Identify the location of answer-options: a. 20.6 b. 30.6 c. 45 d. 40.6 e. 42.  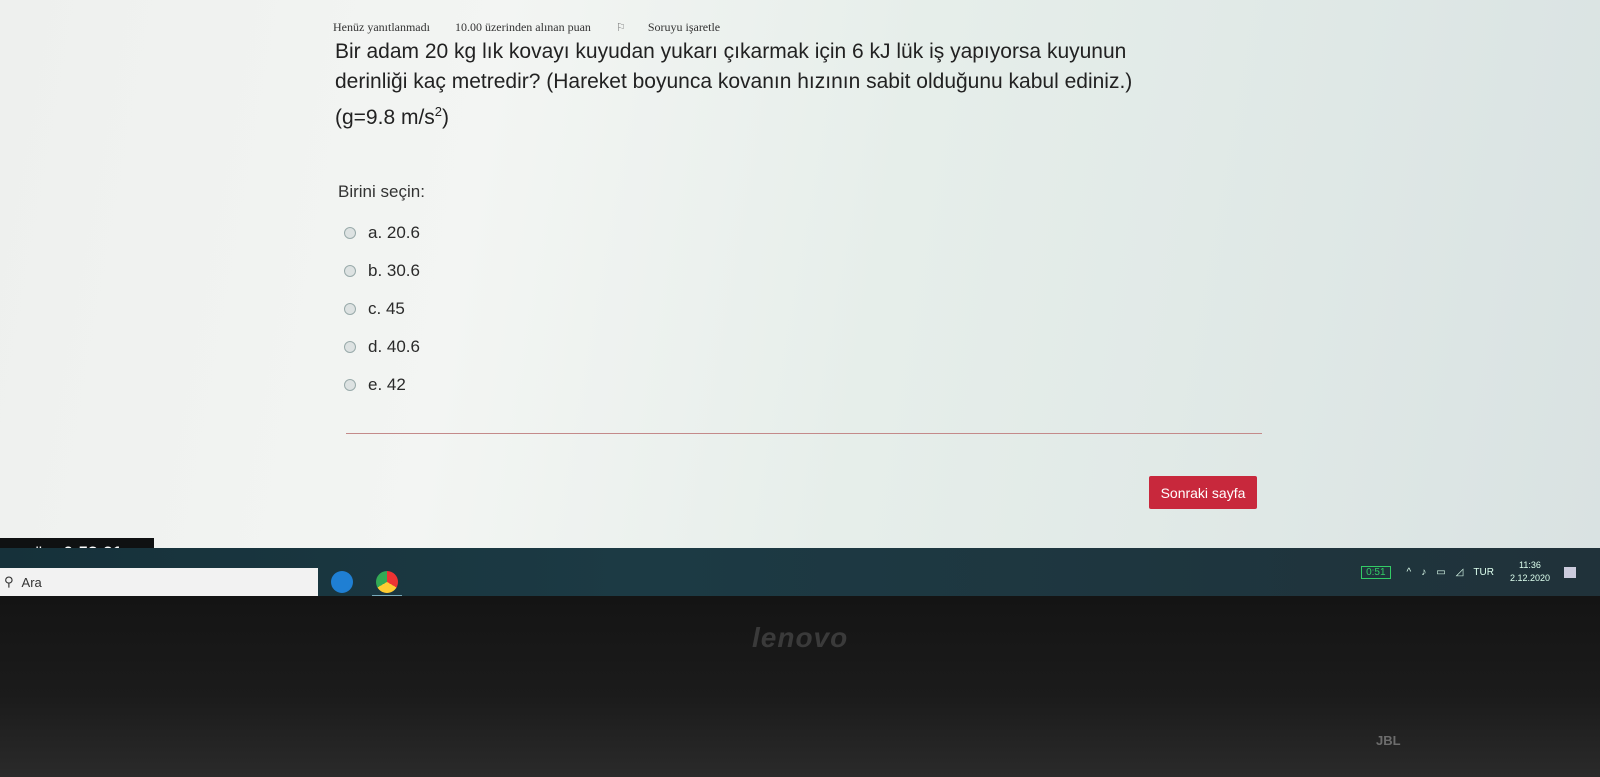
(382, 309).